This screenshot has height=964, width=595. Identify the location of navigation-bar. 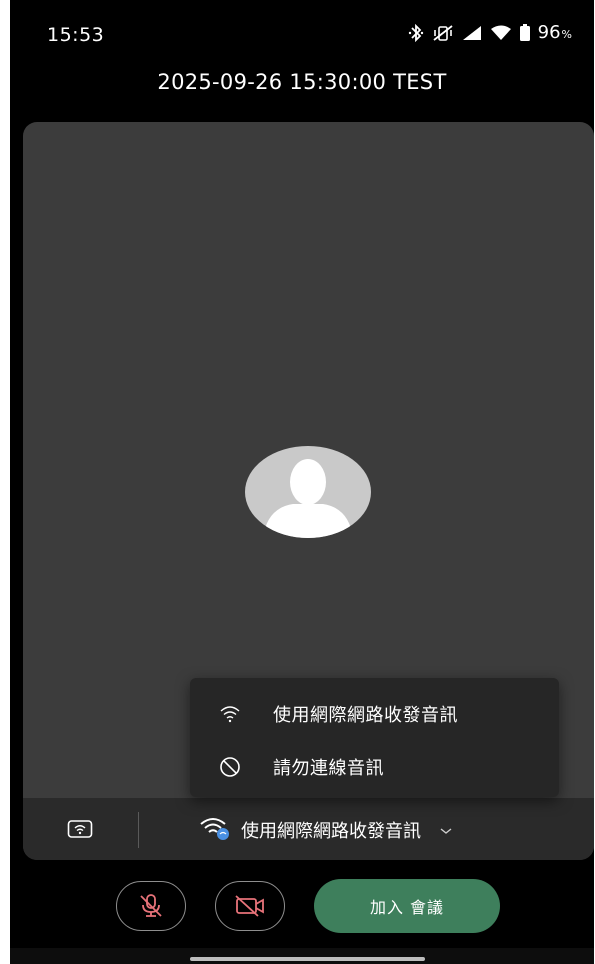
(302, 956).